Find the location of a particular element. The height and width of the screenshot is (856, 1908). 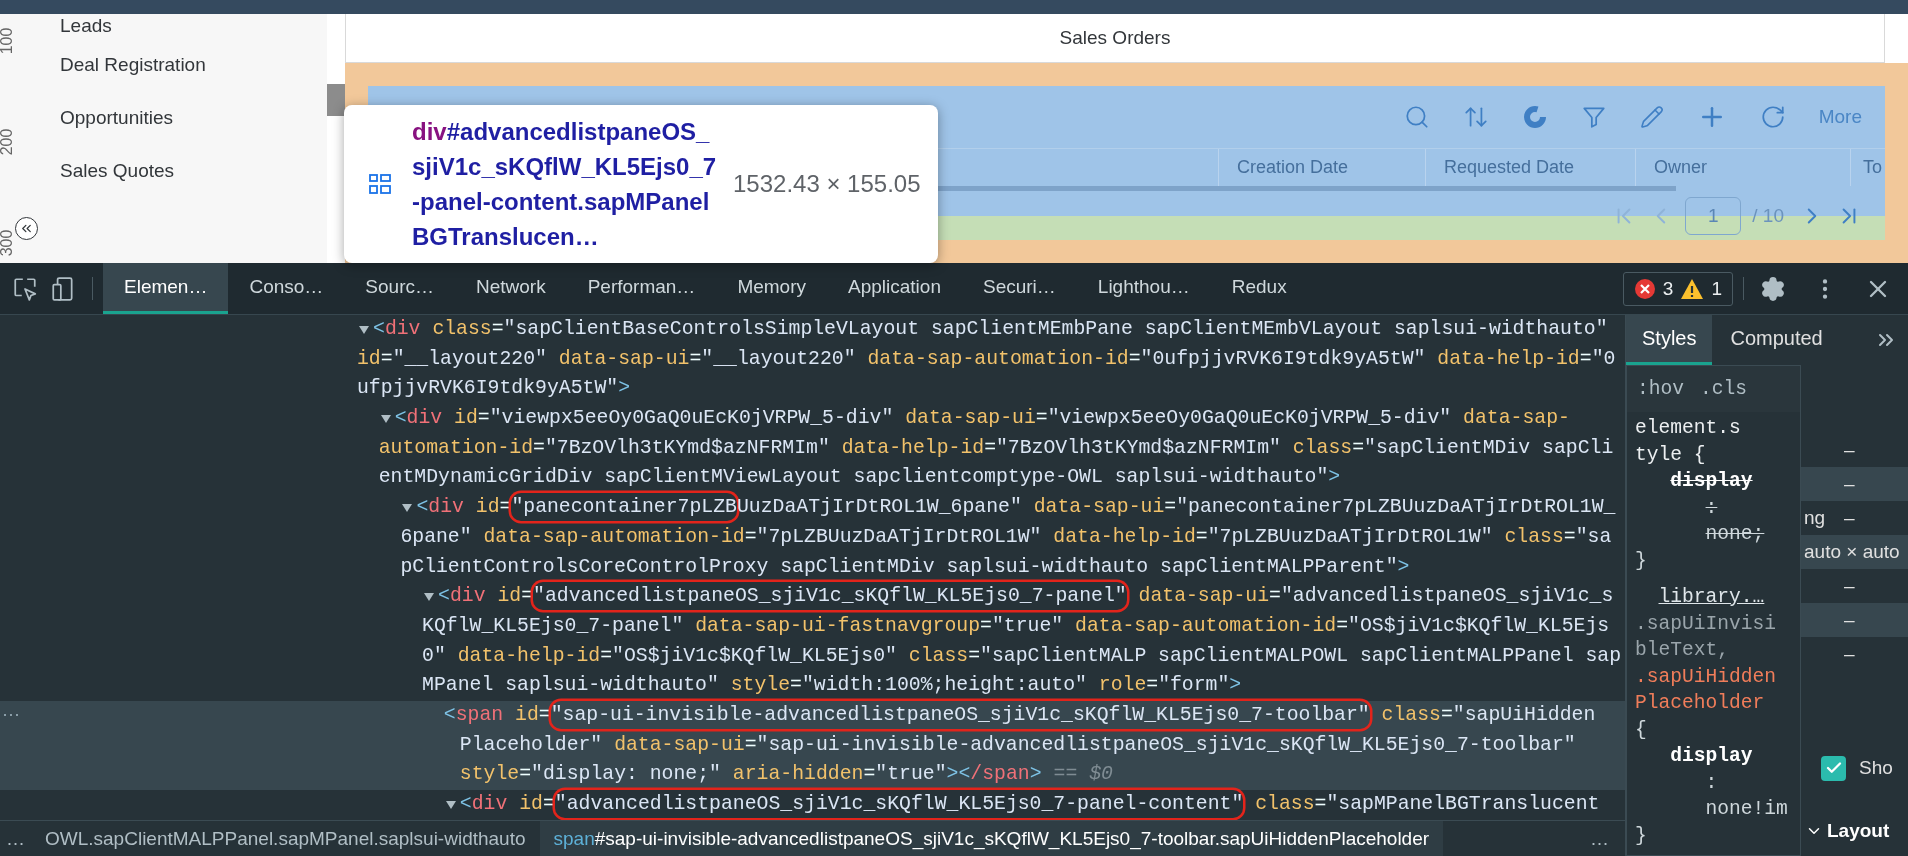

code-line: Placeholder" data-sap-ui="sap-ui-invisible-advancedlistpaneOS_sjiV1c_sKQflW_KL5Ejs0_7-toolbar" is located at coordinates (1017, 745).